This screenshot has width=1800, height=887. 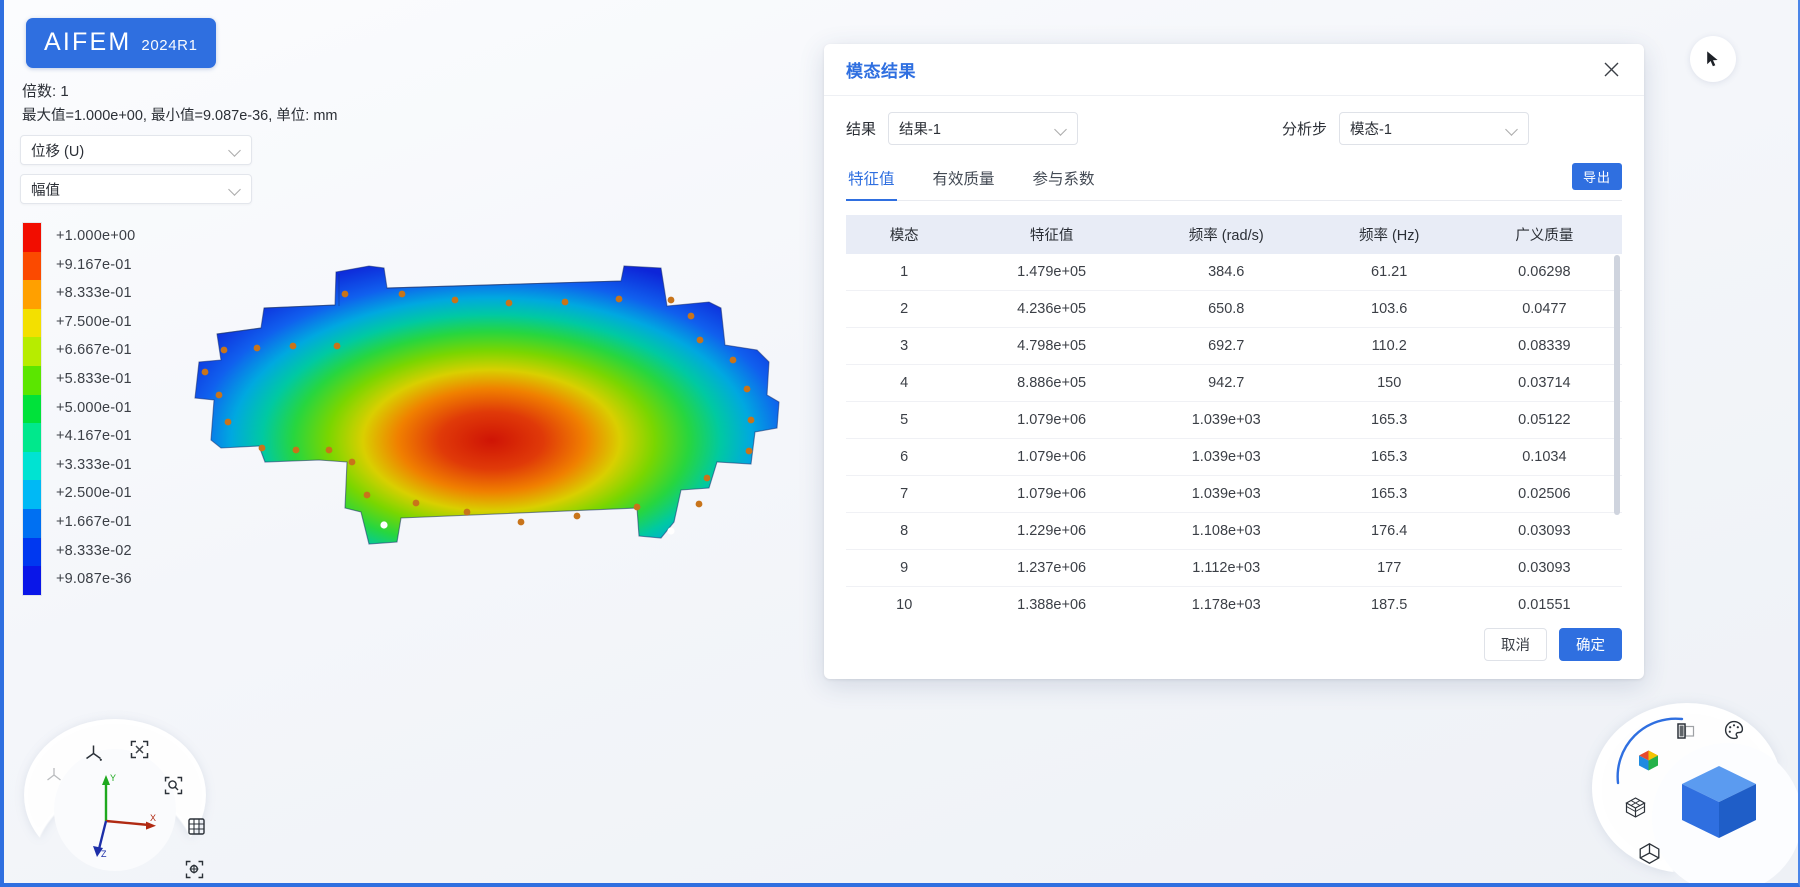 I want to click on results-table-head: 模态 特征值 频率 (rad/s) 频率 (Hz) 广义质量, so click(x=1234, y=234).